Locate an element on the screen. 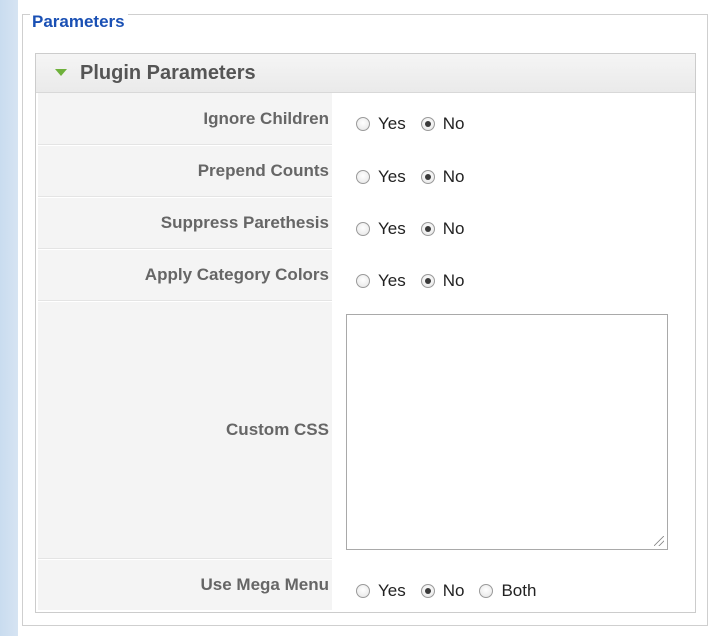 The width and height of the screenshot is (728, 636). row-label-prepend-counts: Prepend Counts is located at coordinates (185, 171).